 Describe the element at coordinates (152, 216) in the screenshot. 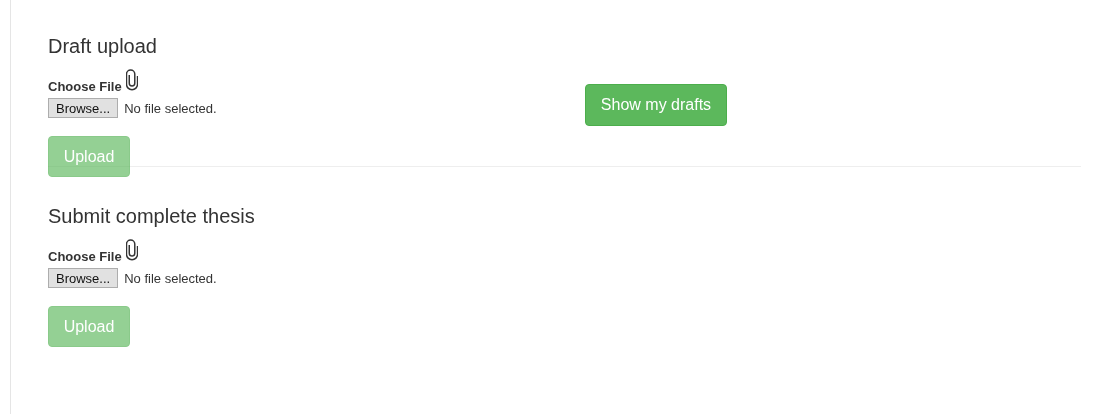

I see `section-heading: Submit complete thesis` at that location.